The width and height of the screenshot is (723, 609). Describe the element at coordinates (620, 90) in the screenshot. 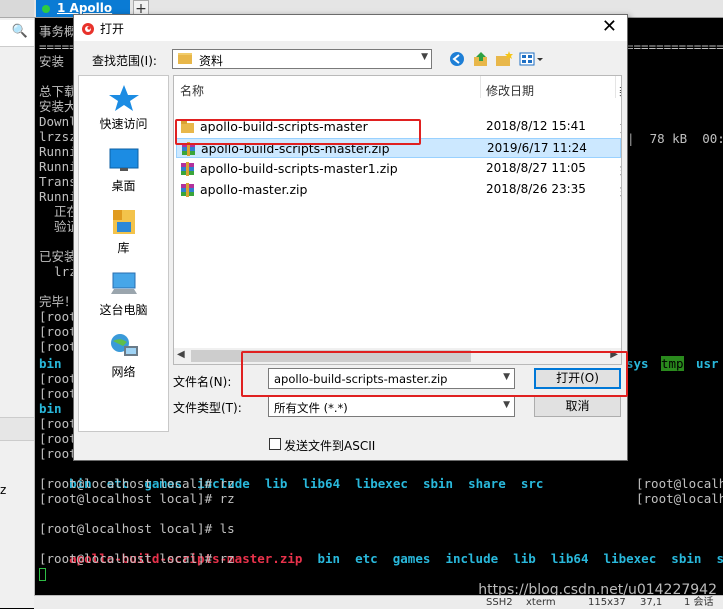

I see `column-header-type: 类` at that location.